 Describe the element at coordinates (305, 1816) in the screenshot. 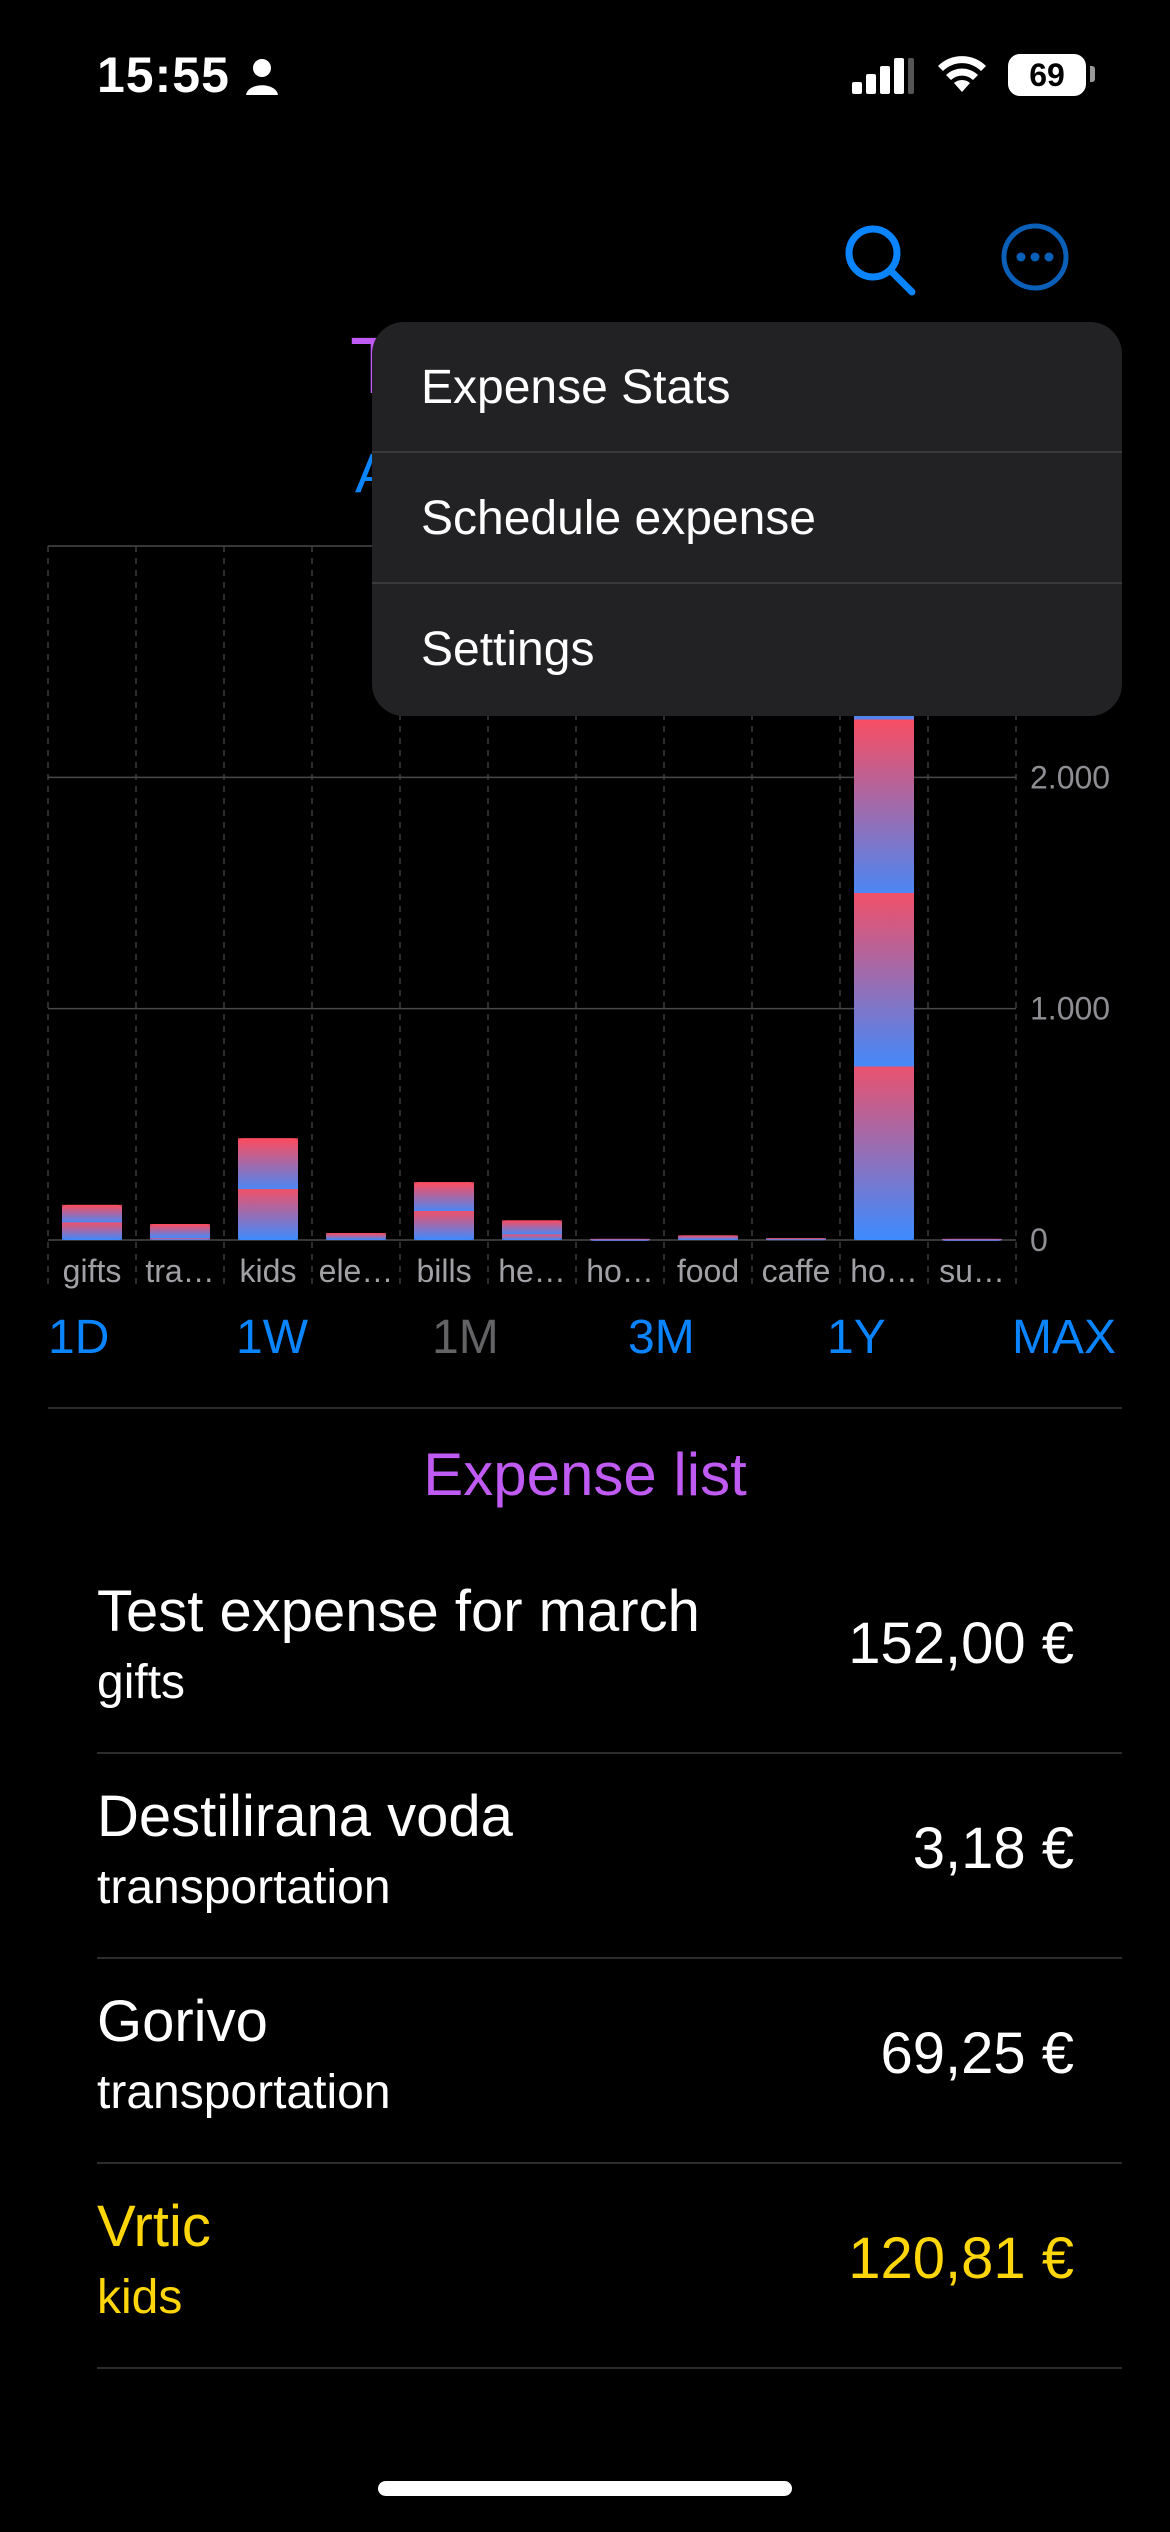

I see `expense-name: Destilirana voda` at that location.